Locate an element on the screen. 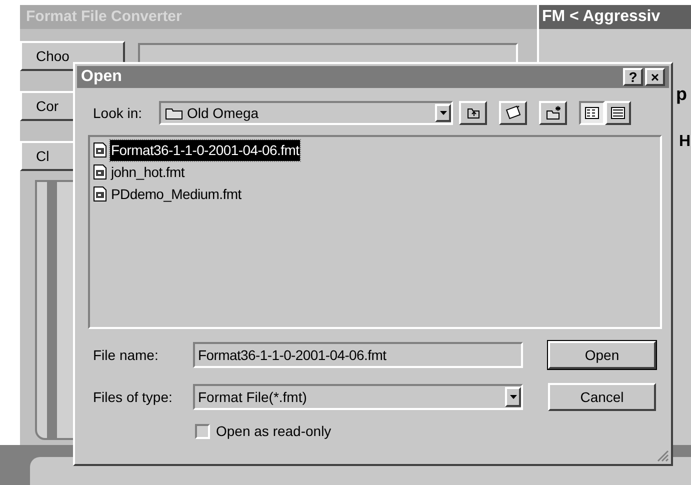  checkbox is located at coordinates (202, 431).